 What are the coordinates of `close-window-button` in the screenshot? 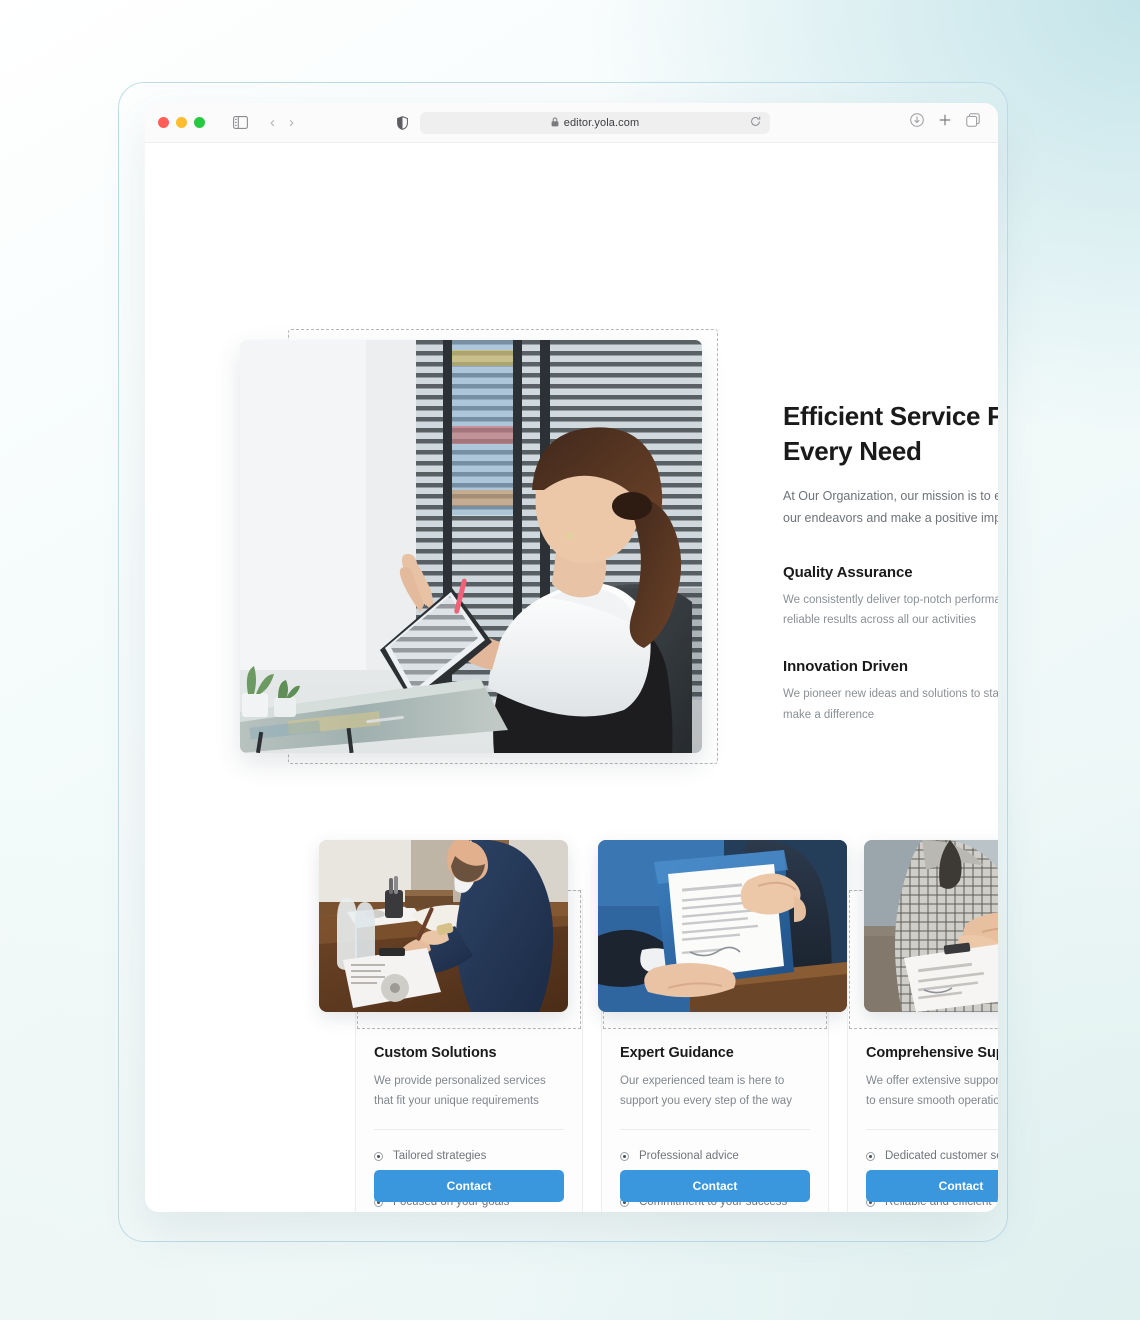 It's located at (163, 122).